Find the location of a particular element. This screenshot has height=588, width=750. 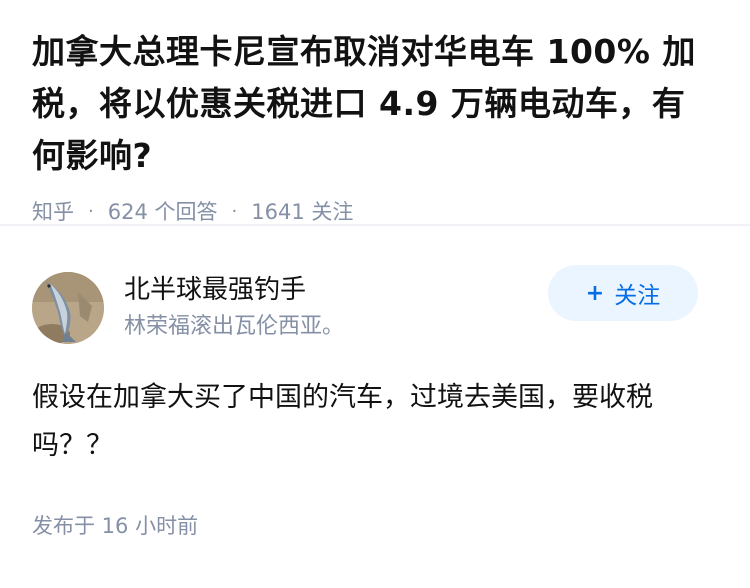

follow-button: + 关注 is located at coordinates (623, 293).